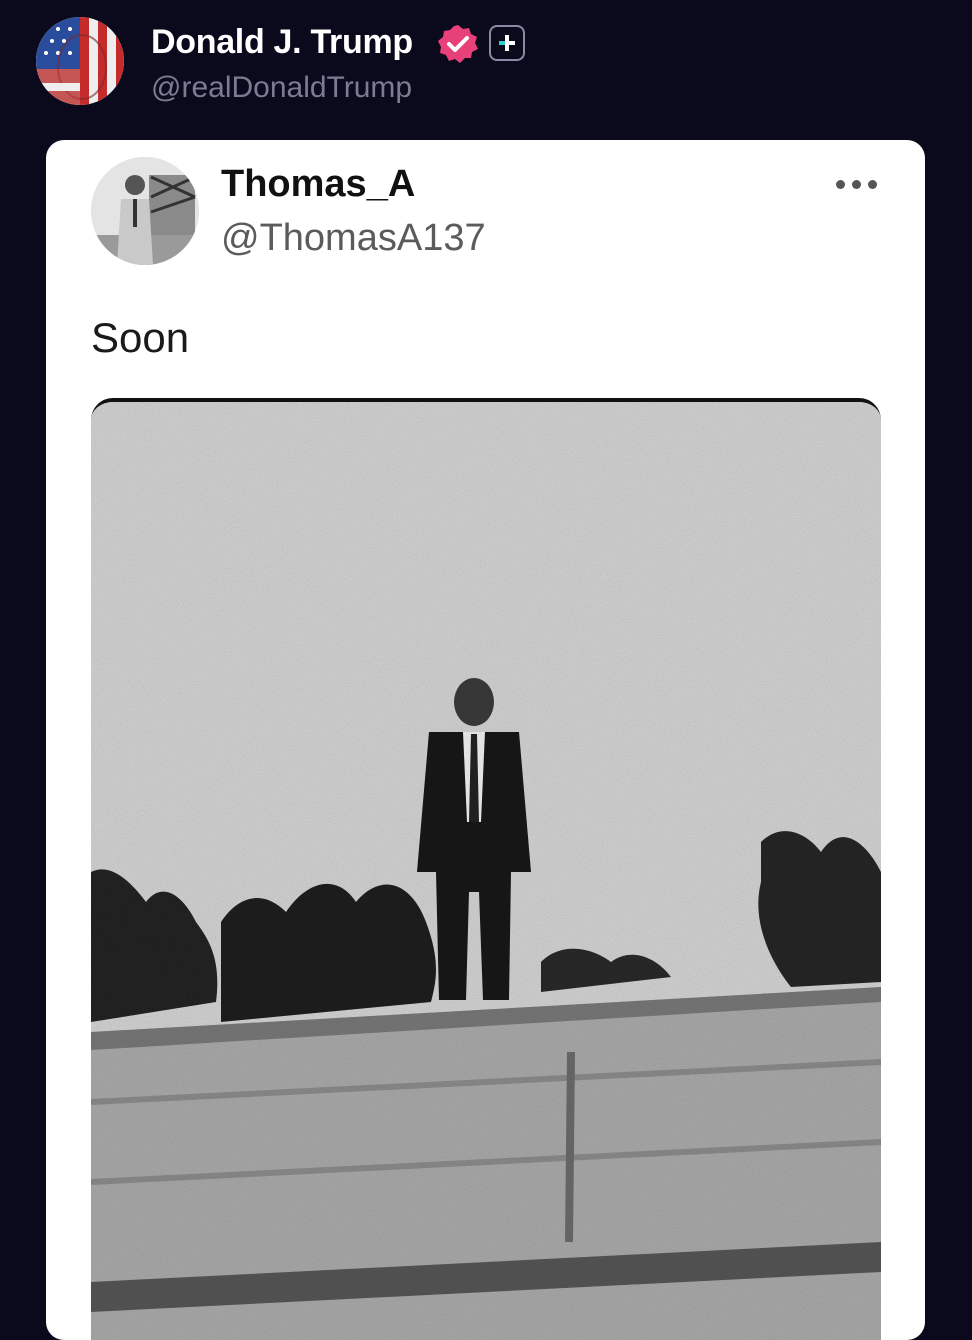 This screenshot has height=1340, width=972. Describe the element at coordinates (486, 65) in the screenshot. I see `post-header: Donald J. Trump @realDonaldTrump` at that location.